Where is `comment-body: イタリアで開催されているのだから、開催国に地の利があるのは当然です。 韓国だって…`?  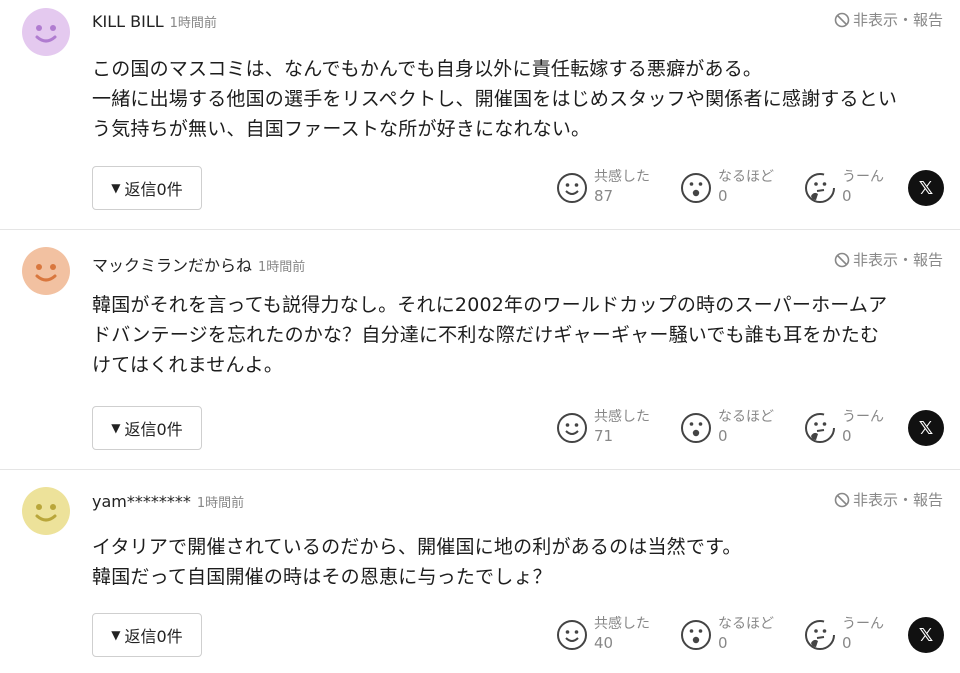
comment-body: イタリアで開催されているのだから、開催国に地の利があるのは当然です。 韓国だって… is located at coordinates (519, 562).